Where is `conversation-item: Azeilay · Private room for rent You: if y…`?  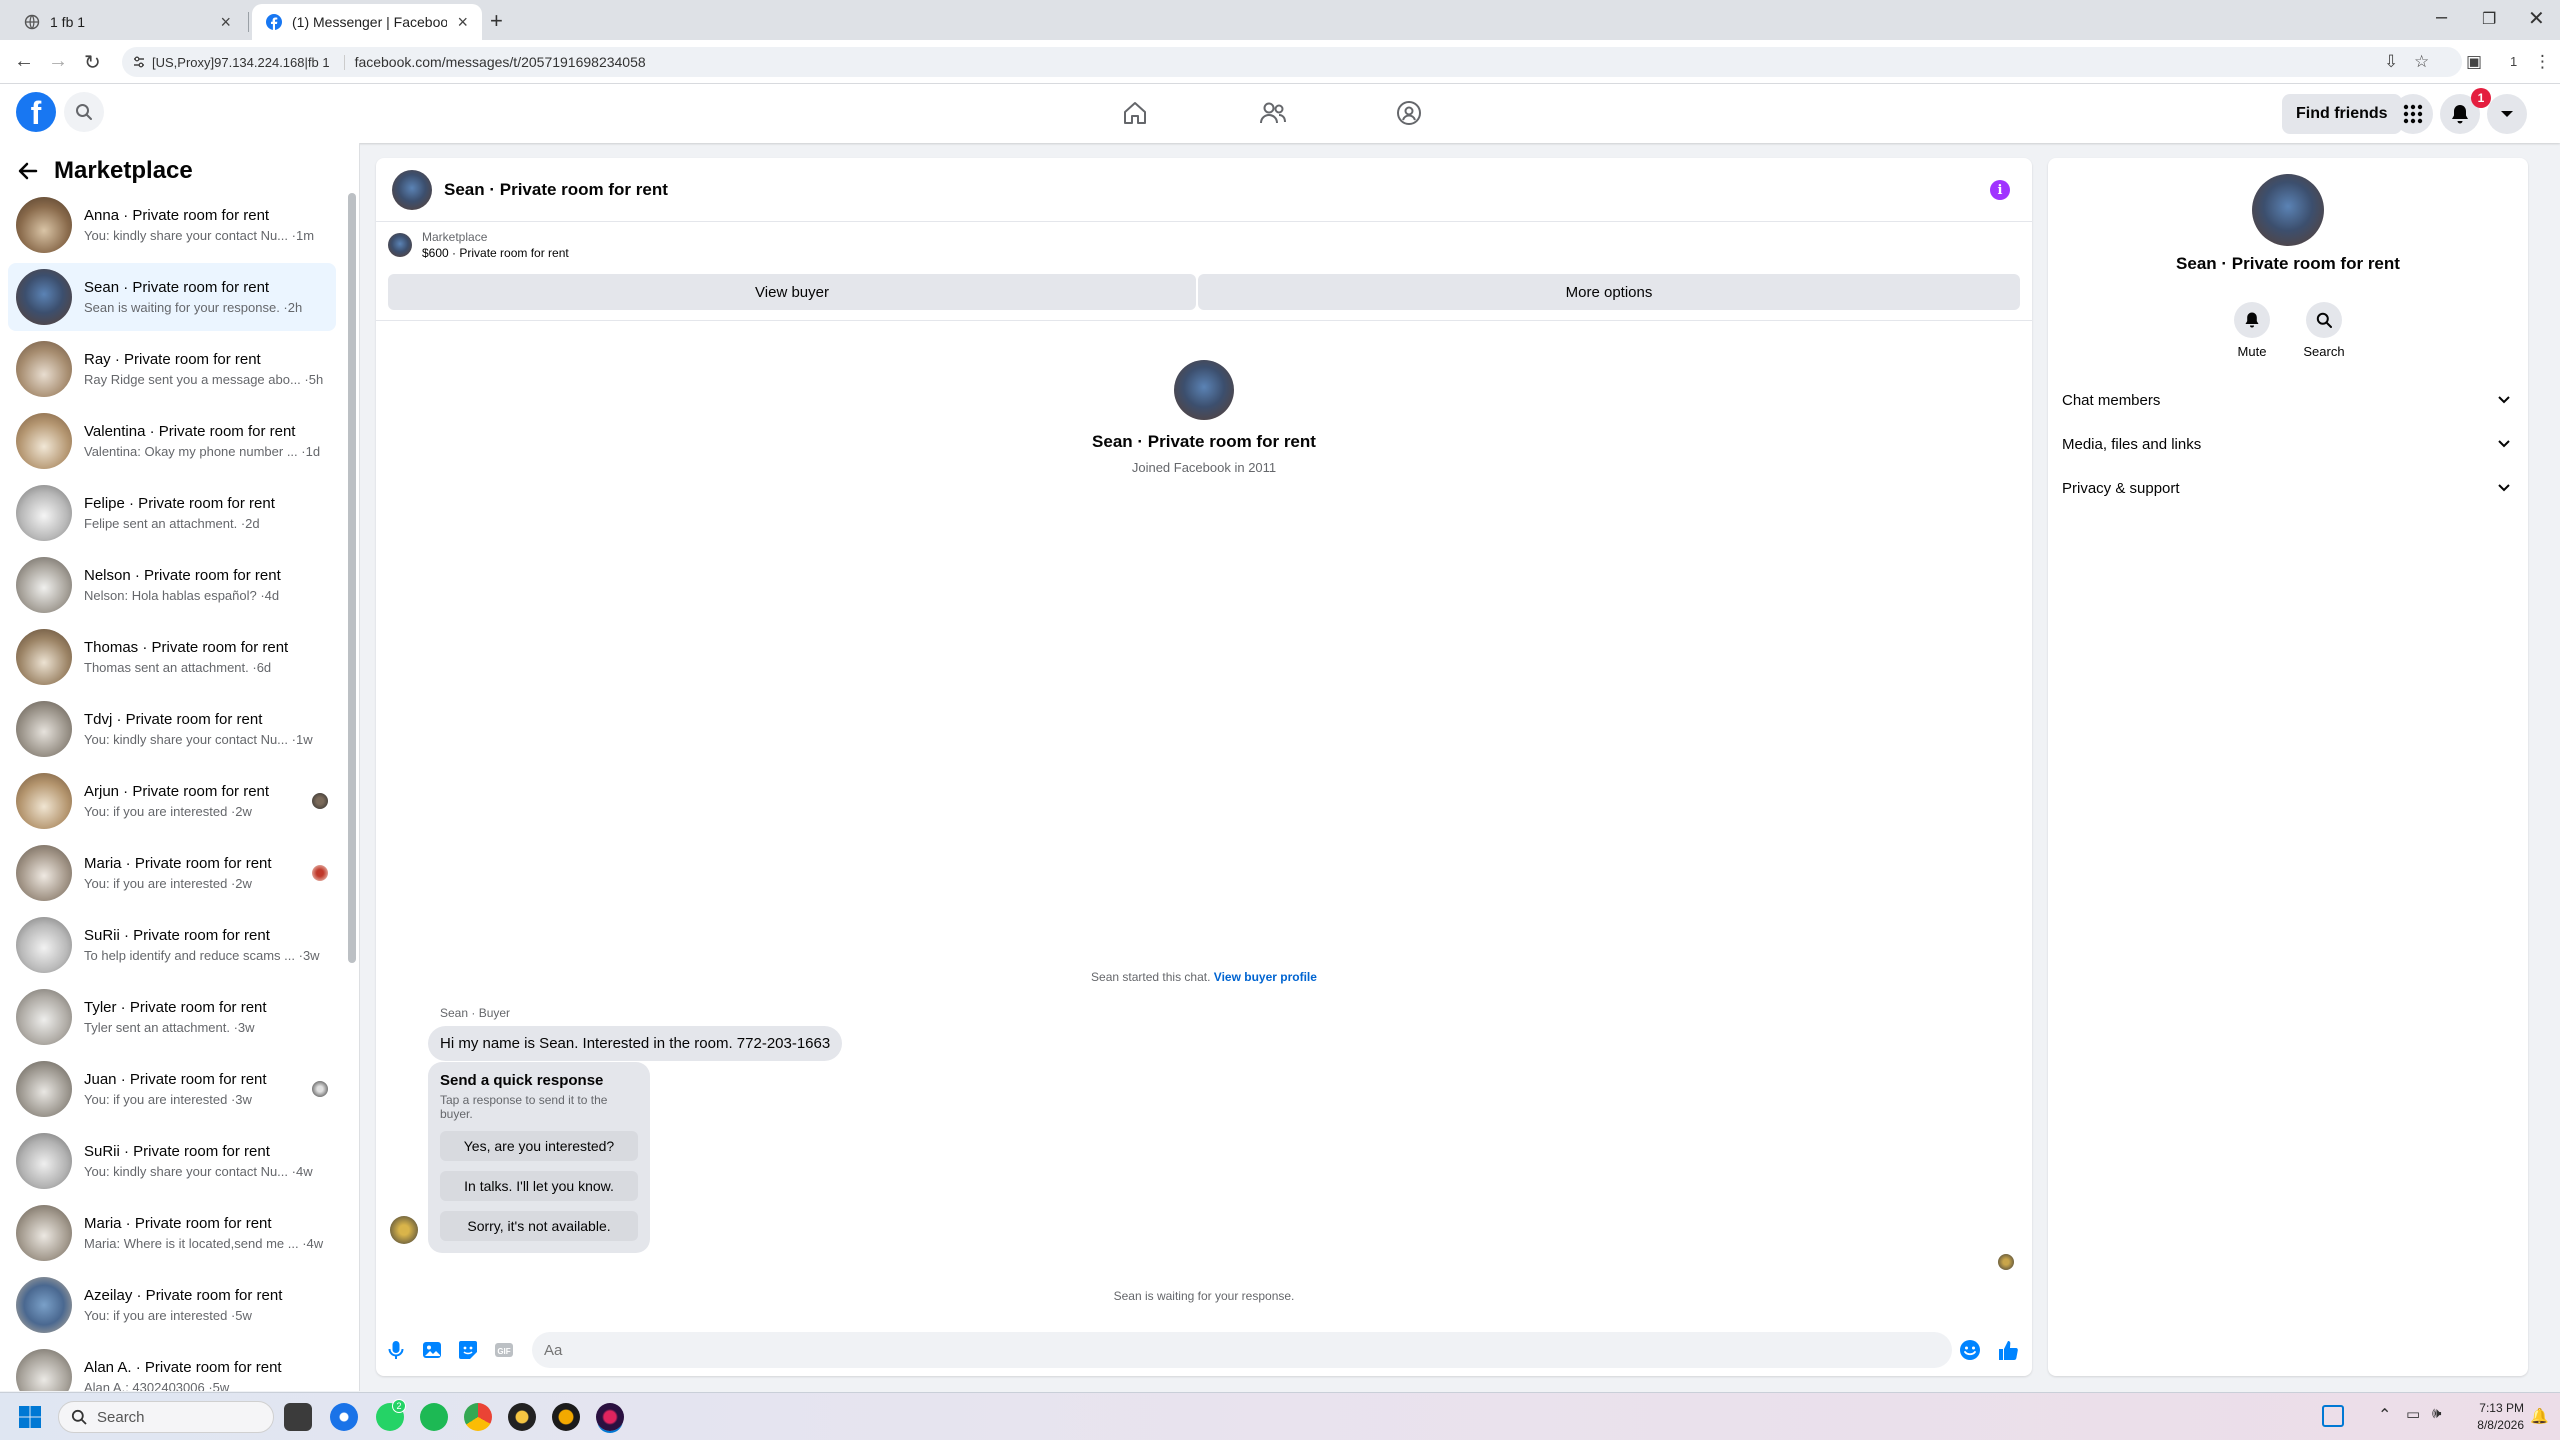
conversation-item: Azeilay · Private room for rent You: if y… is located at coordinates (172, 1305).